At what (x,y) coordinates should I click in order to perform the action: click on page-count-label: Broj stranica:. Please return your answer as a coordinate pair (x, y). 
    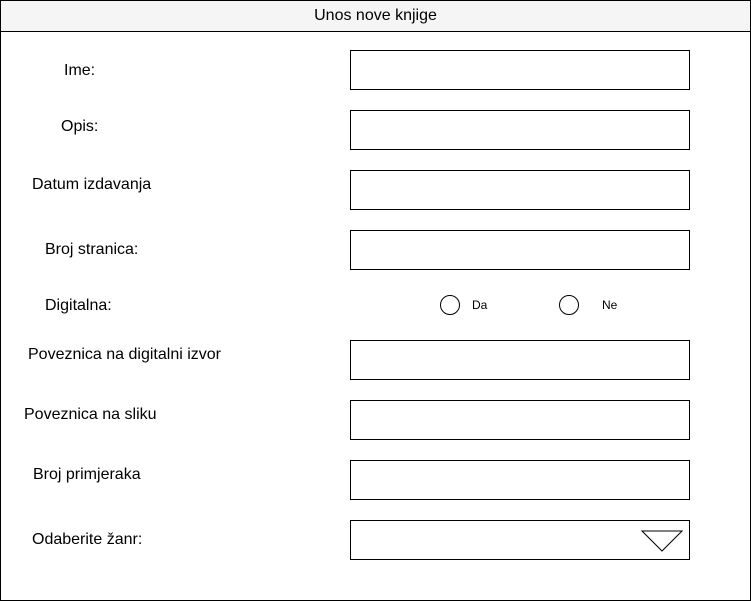
    Looking at the image, I should click on (92, 249).